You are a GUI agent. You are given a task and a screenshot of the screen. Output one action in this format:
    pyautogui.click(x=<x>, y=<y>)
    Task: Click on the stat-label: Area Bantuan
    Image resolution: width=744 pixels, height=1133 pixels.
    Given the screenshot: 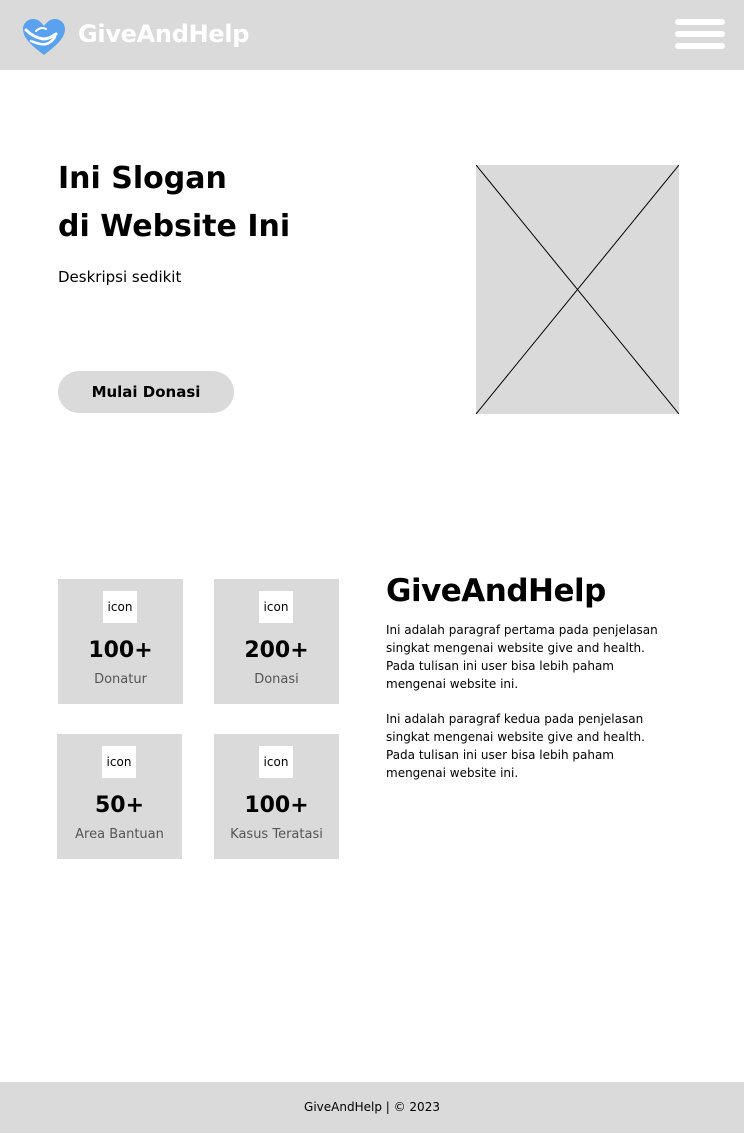 What is the action you would take?
    pyautogui.click(x=119, y=834)
    